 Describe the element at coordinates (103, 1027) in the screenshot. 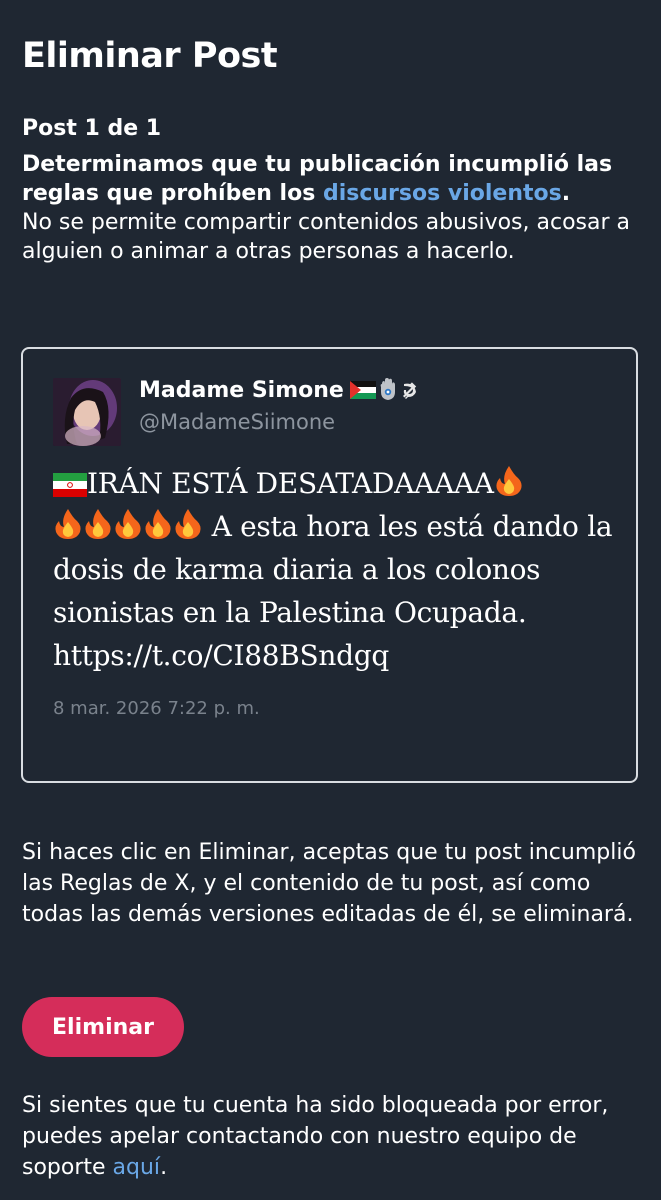

I see `delete-button: Eliminar` at that location.